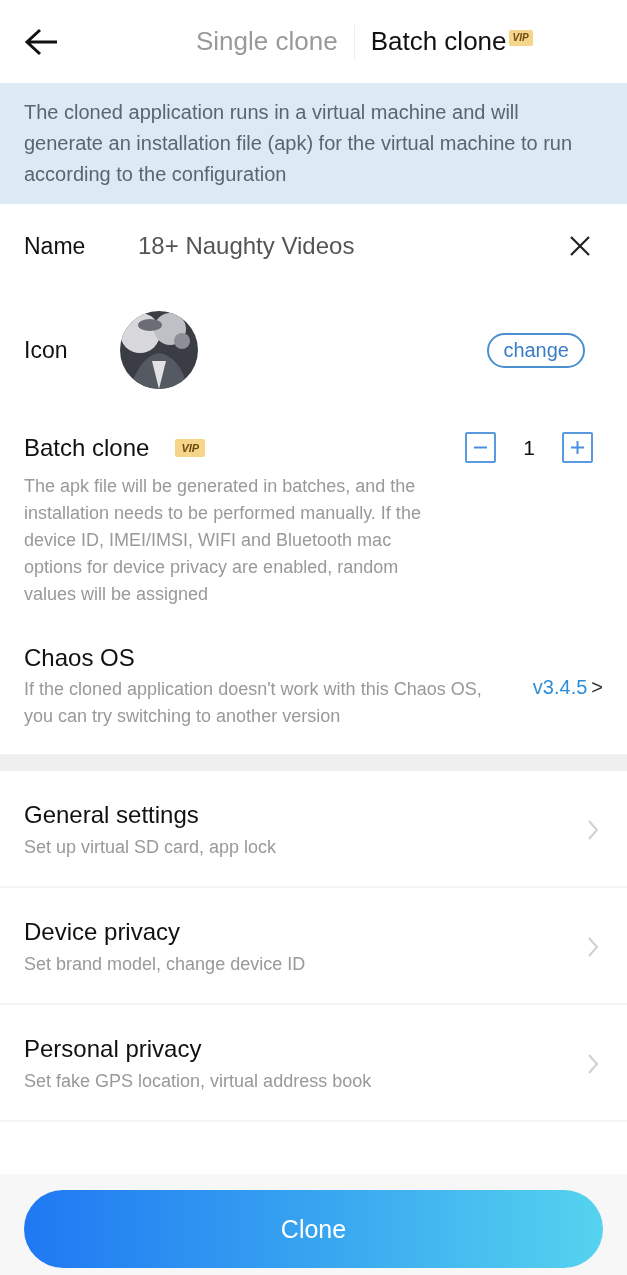 The image size is (627, 1275). Describe the element at coordinates (480, 447) in the screenshot. I see `decrement-button` at that location.